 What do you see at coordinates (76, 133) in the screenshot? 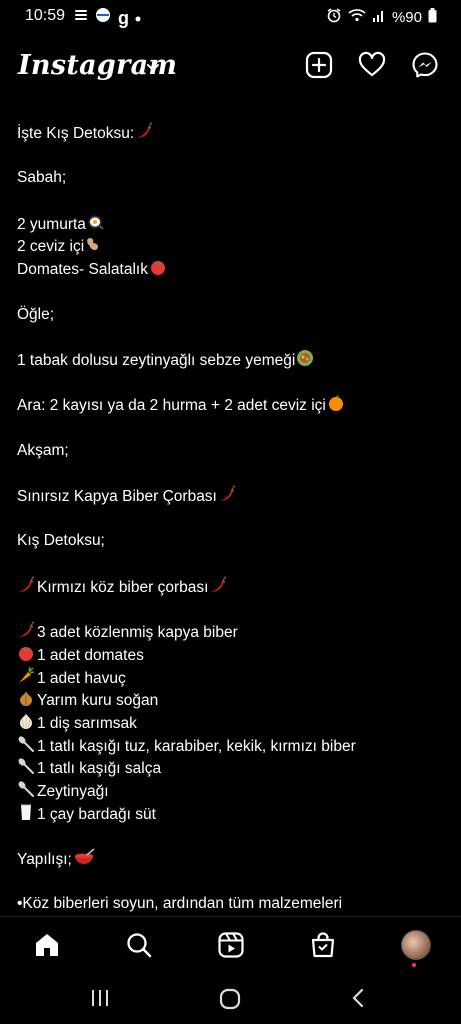
I see `caption-text: İşte Kış Detoksu:` at bounding box center [76, 133].